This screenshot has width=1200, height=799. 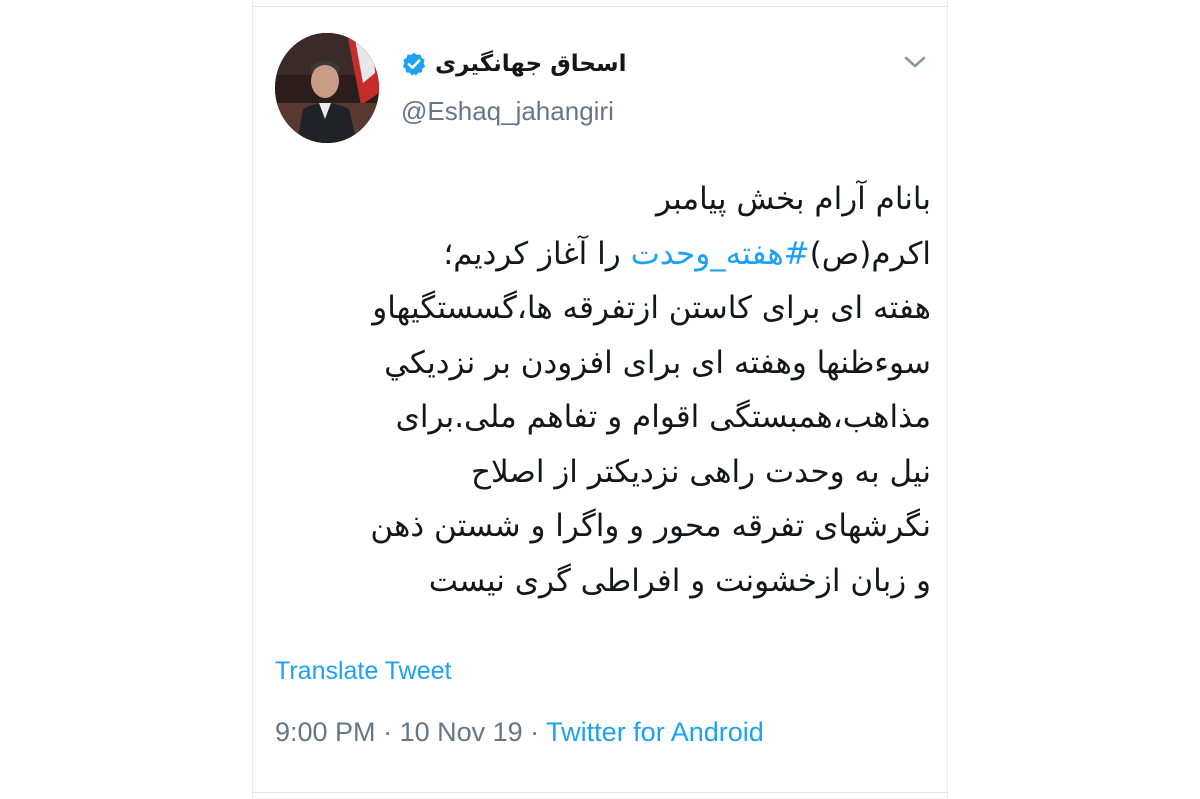 I want to click on author-name-row: اسحاق جهانگیری, so click(x=516, y=64).